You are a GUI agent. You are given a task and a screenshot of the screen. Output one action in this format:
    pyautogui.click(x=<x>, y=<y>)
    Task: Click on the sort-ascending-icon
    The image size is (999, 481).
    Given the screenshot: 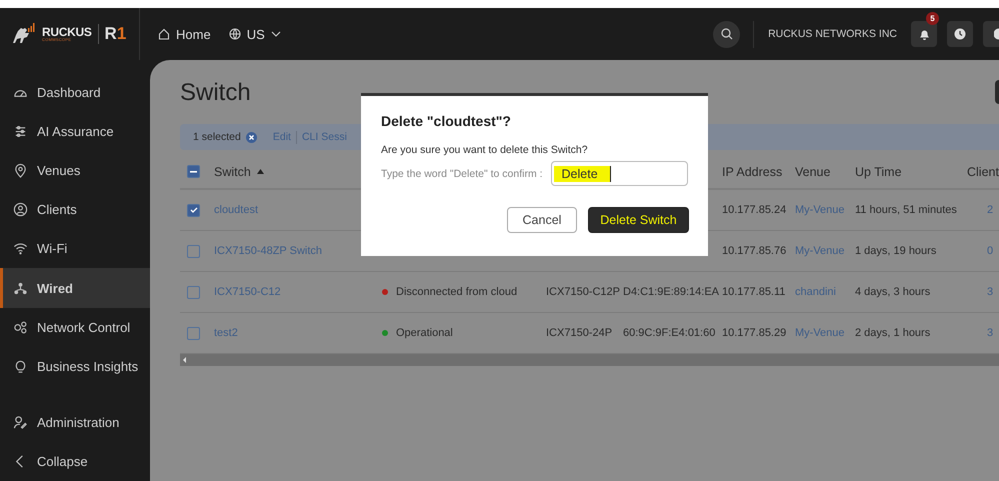 What is the action you would take?
    pyautogui.click(x=260, y=171)
    